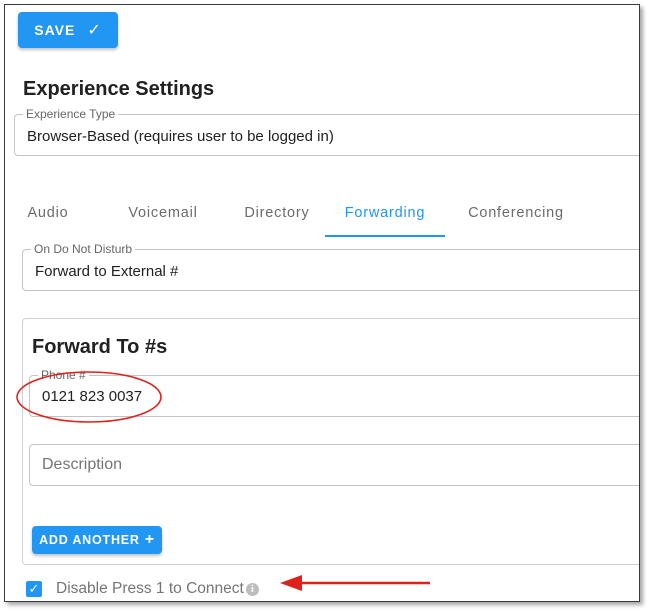  I want to click on section-title: Experience Settings, so click(119, 89).